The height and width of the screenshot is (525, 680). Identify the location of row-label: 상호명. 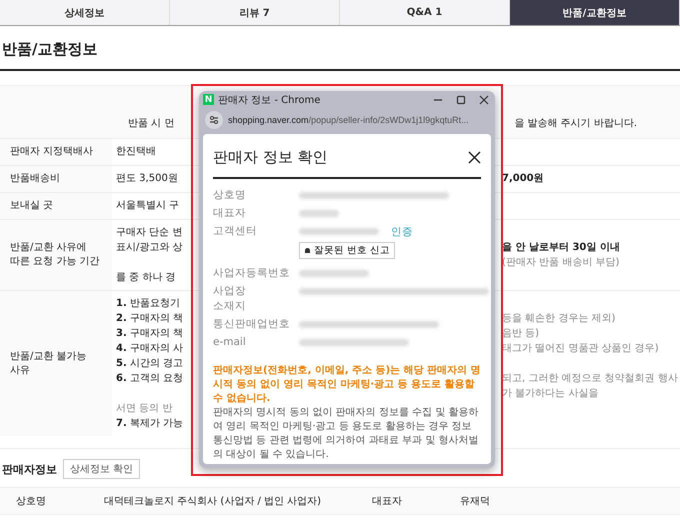
(31, 501).